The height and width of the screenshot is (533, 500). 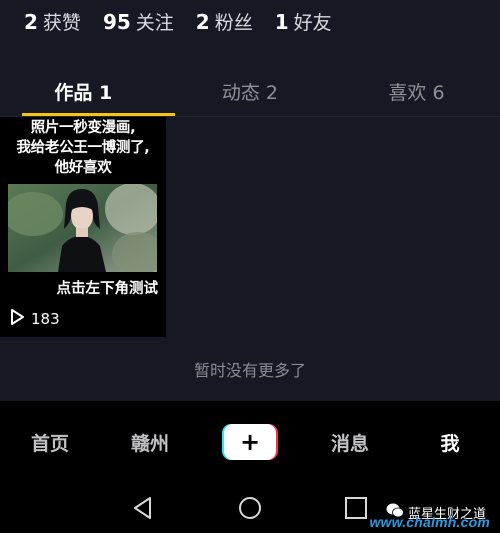 What do you see at coordinates (233, 22) in the screenshot?
I see `stat-followers-label: 粉丝` at bounding box center [233, 22].